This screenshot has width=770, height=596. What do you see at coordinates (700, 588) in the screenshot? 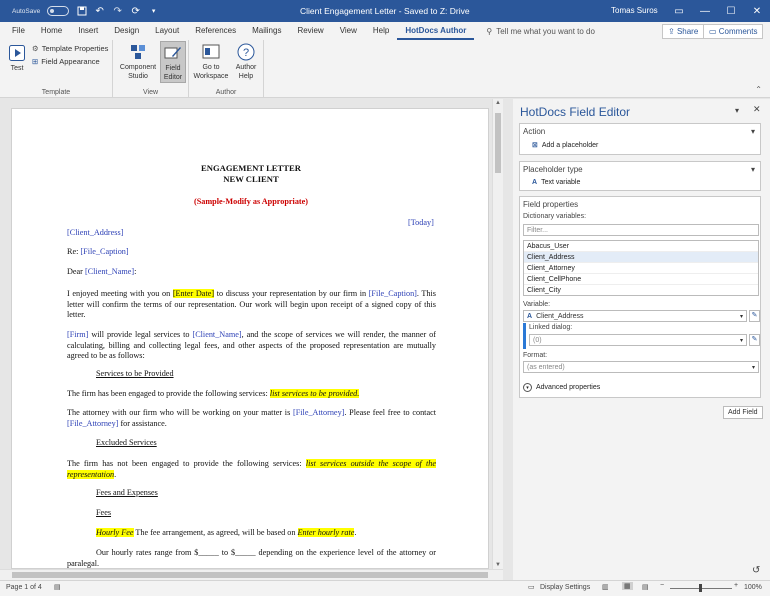
I see `zoom-thumb` at bounding box center [700, 588].